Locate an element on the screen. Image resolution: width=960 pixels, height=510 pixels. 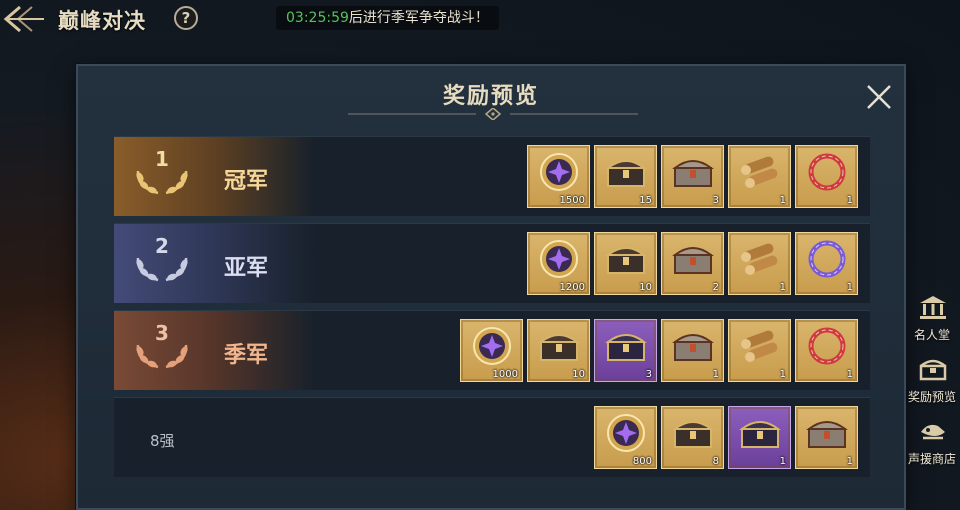
reward-item-list: 1500 15 3 1 1 is located at coordinates (692, 176).